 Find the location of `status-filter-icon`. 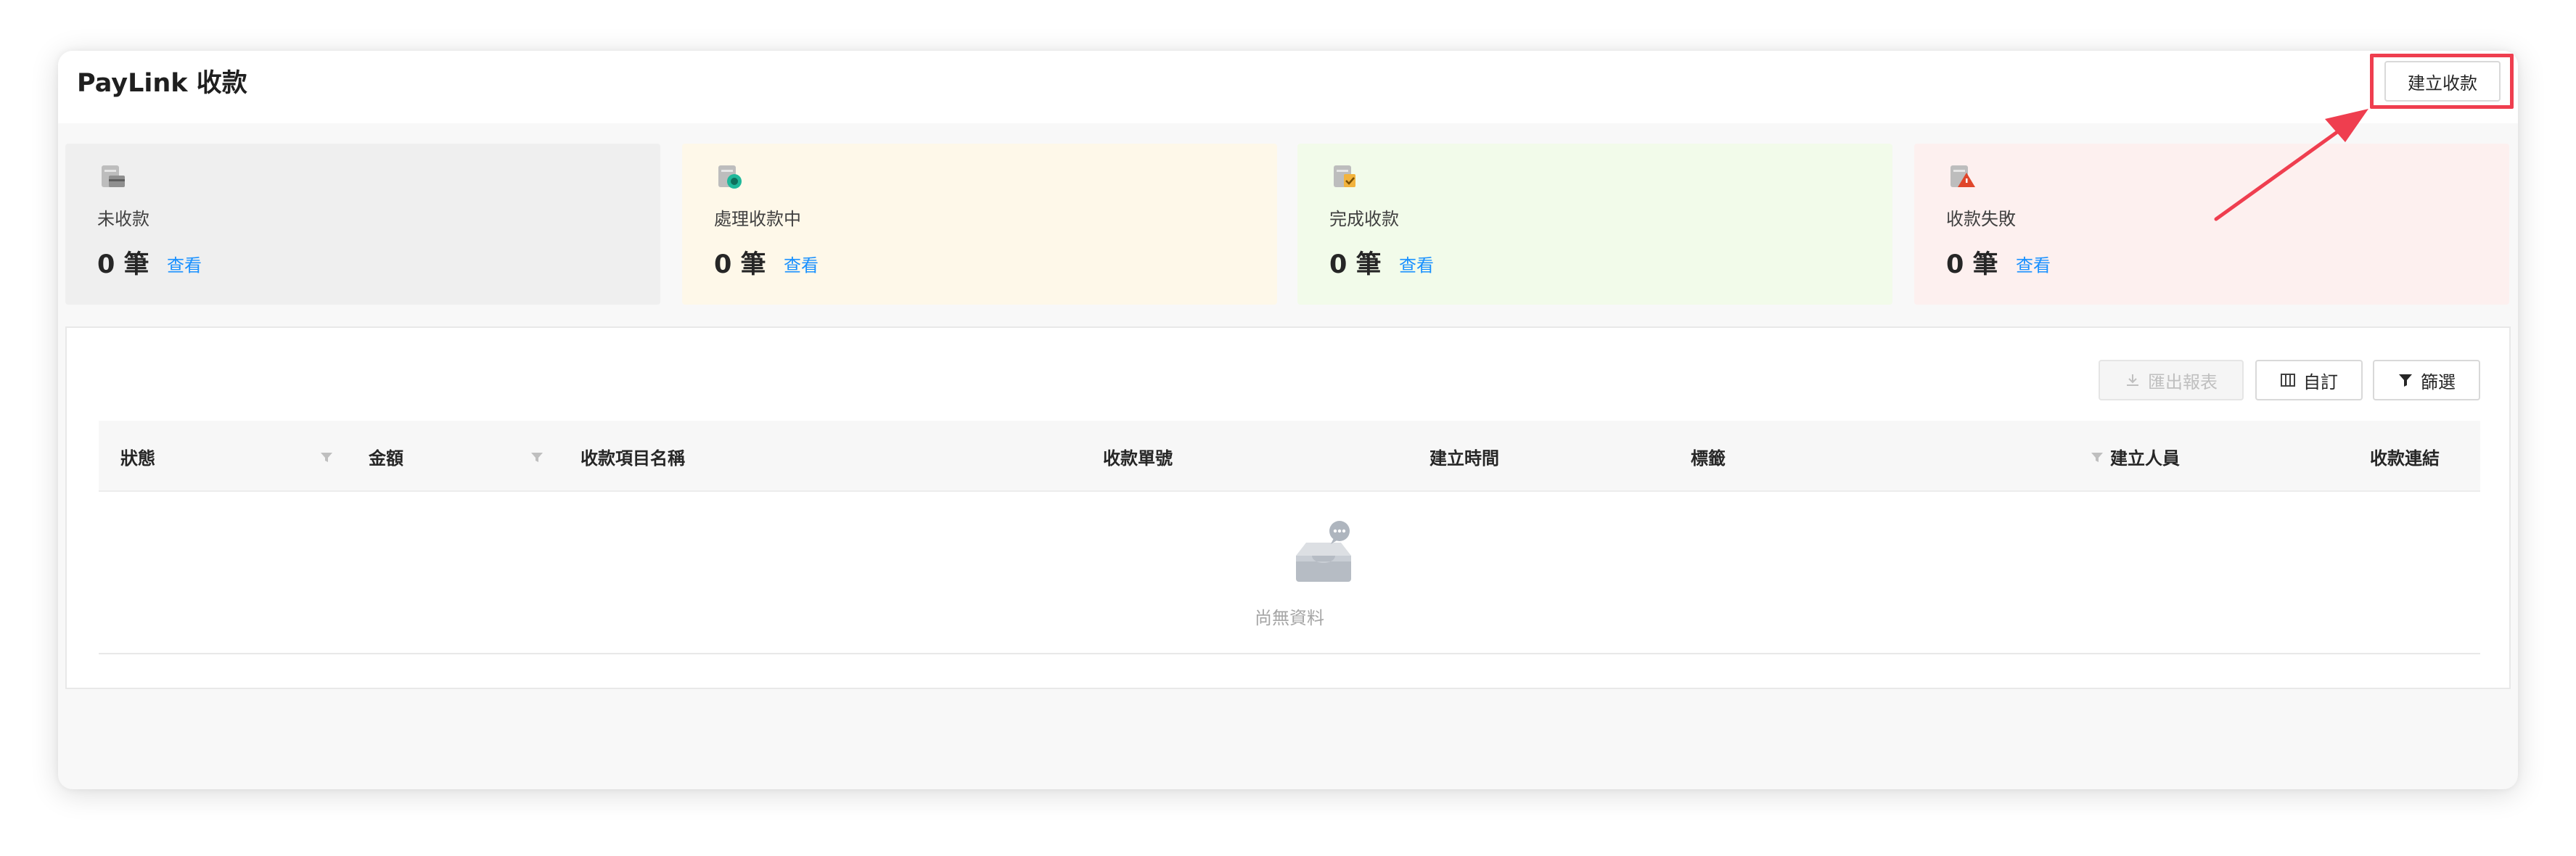

status-filter-icon is located at coordinates (326, 457).